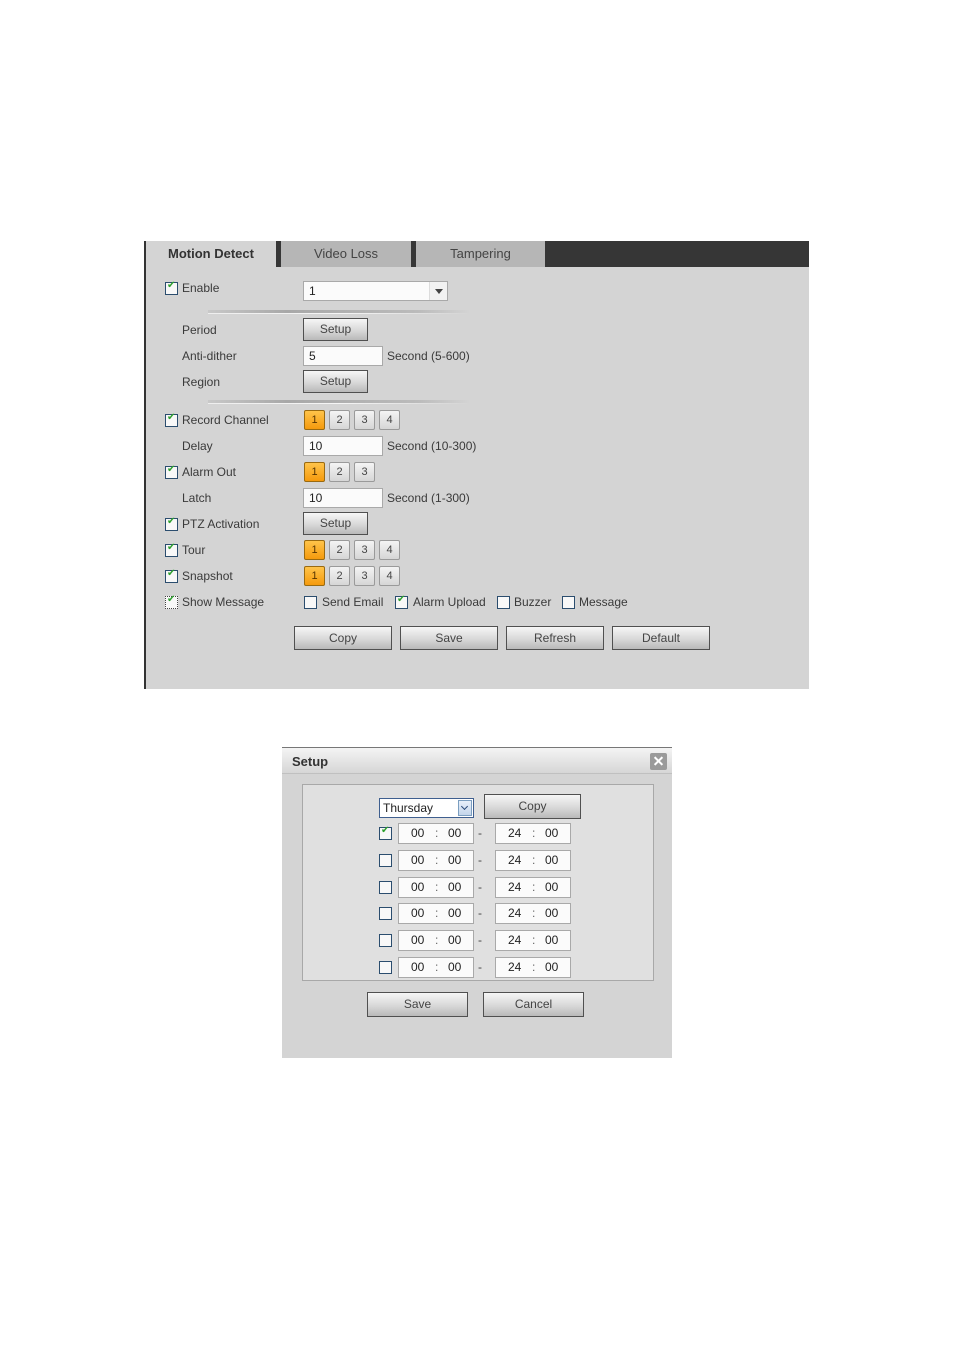  I want to click on tour-checkbox, so click(171, 549).